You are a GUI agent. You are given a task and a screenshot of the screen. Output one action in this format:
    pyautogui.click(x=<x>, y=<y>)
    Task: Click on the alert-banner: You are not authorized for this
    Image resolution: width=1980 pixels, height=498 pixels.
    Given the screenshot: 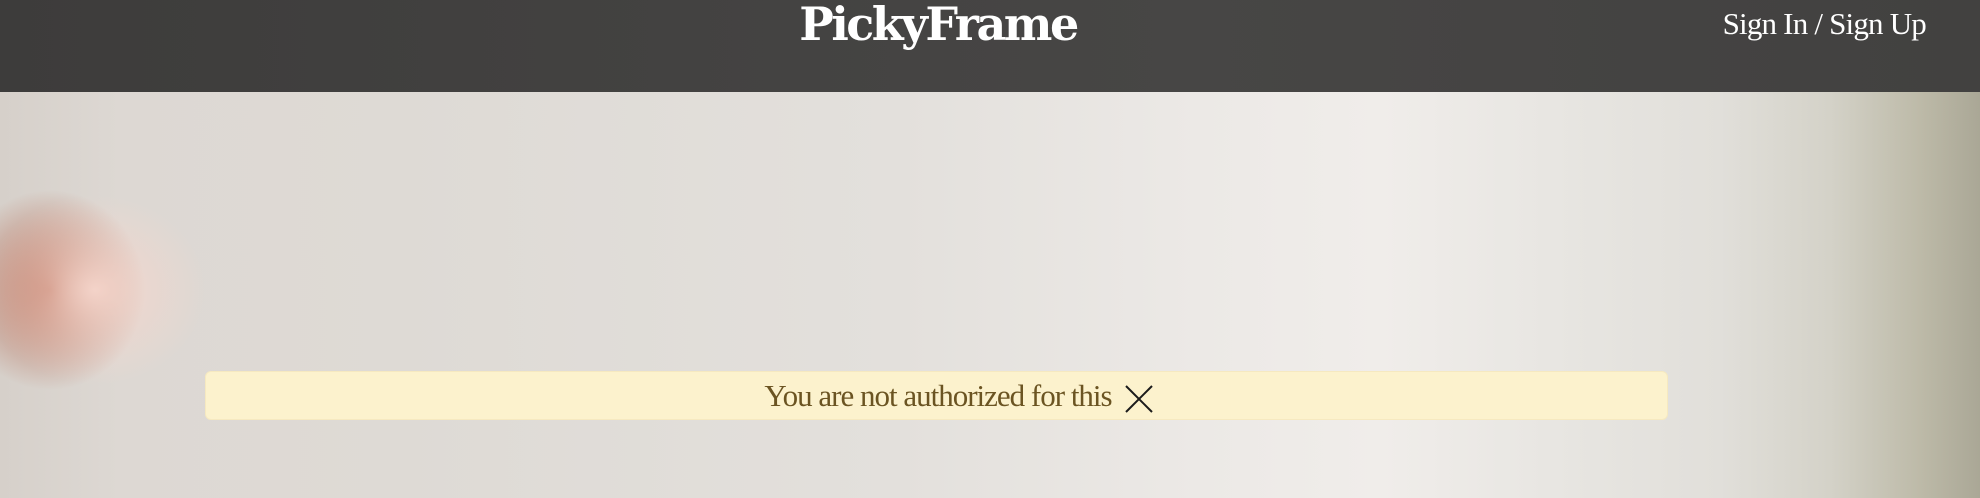 What is the action you would take?
    pyautogui.click(x=936, y=395)
    